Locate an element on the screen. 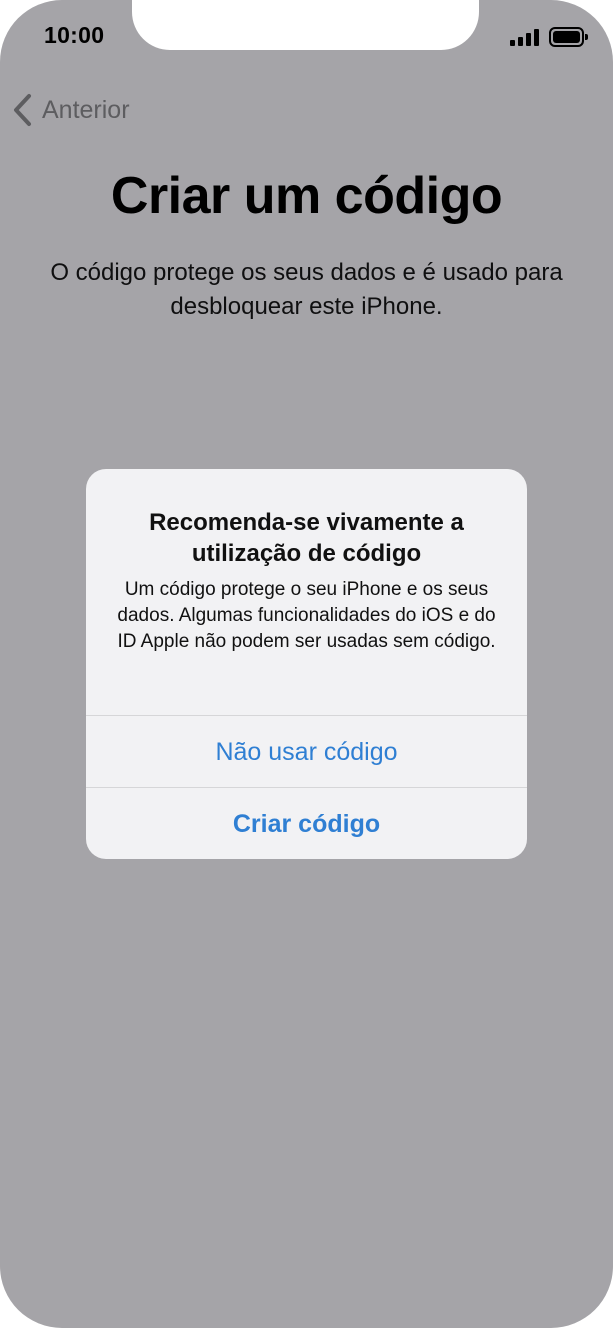  skip-passcode-button: Não usar código is located at coordinates (306, 752).